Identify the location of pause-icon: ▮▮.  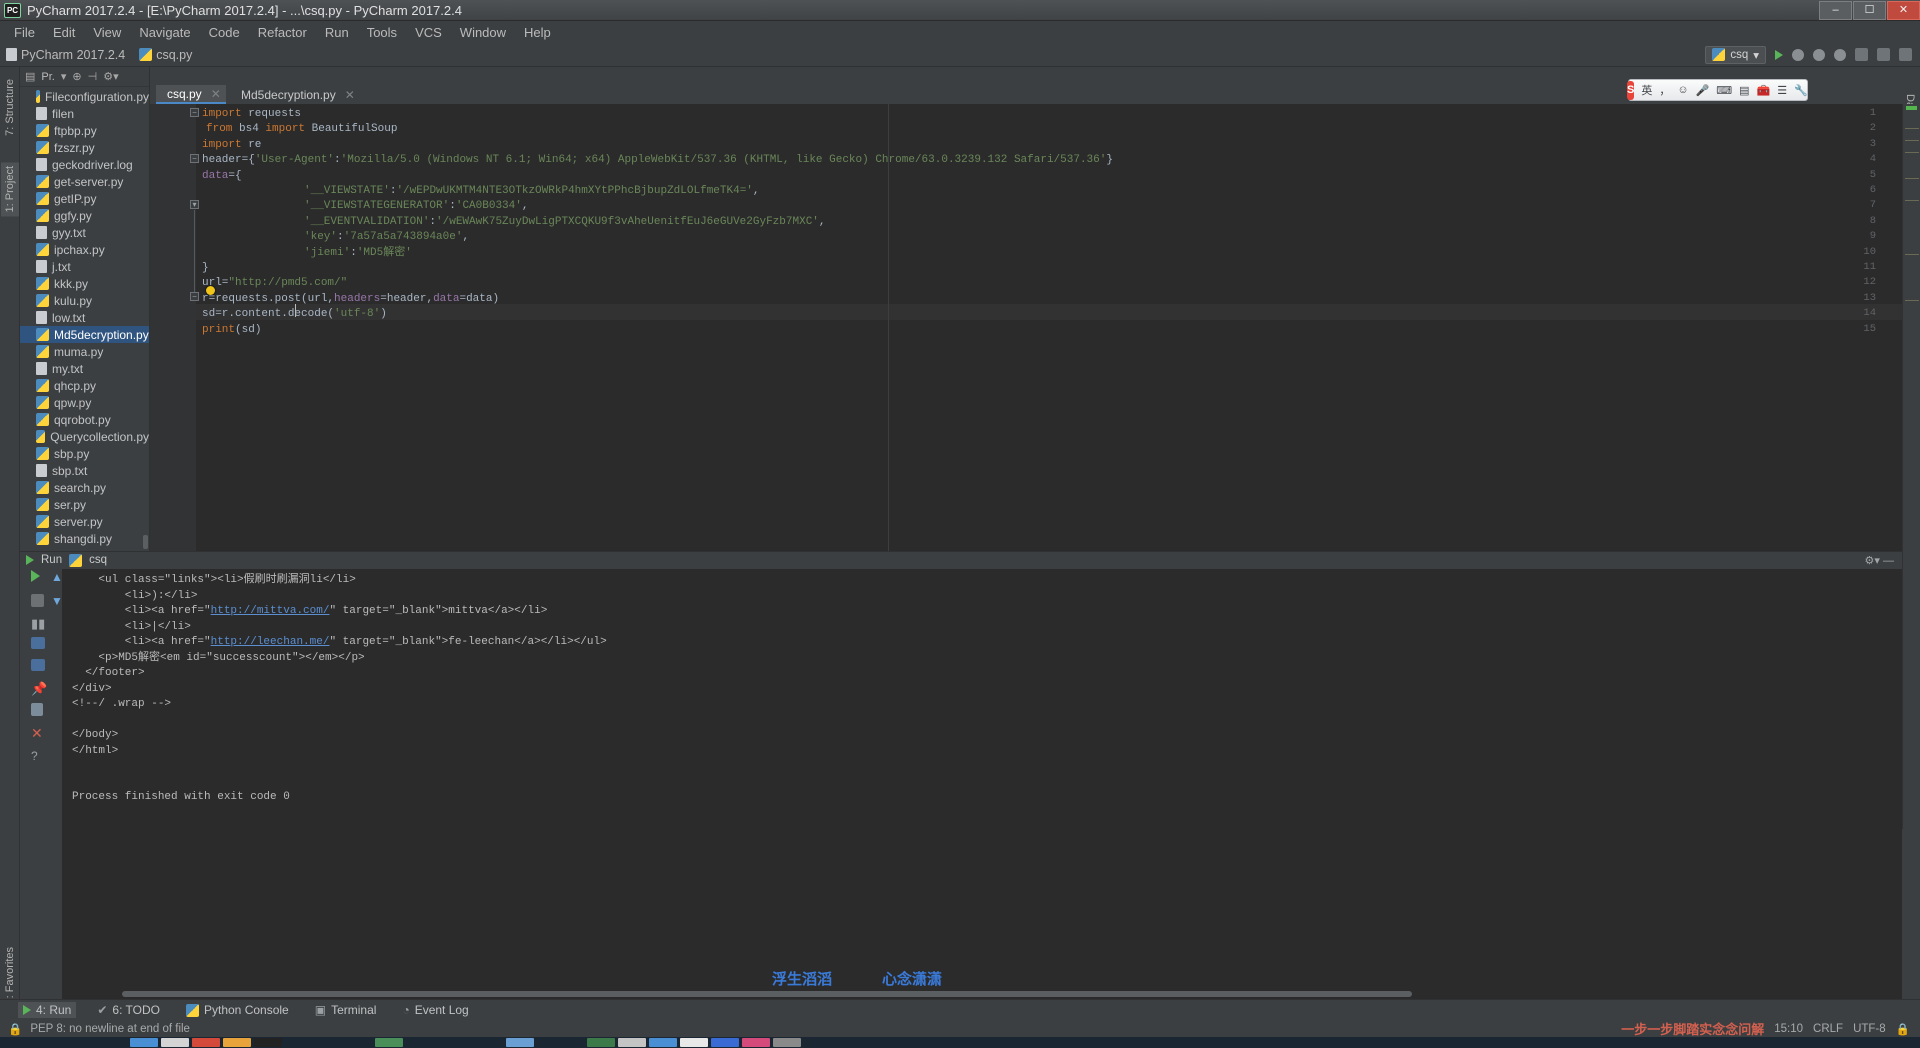
(40, 625).